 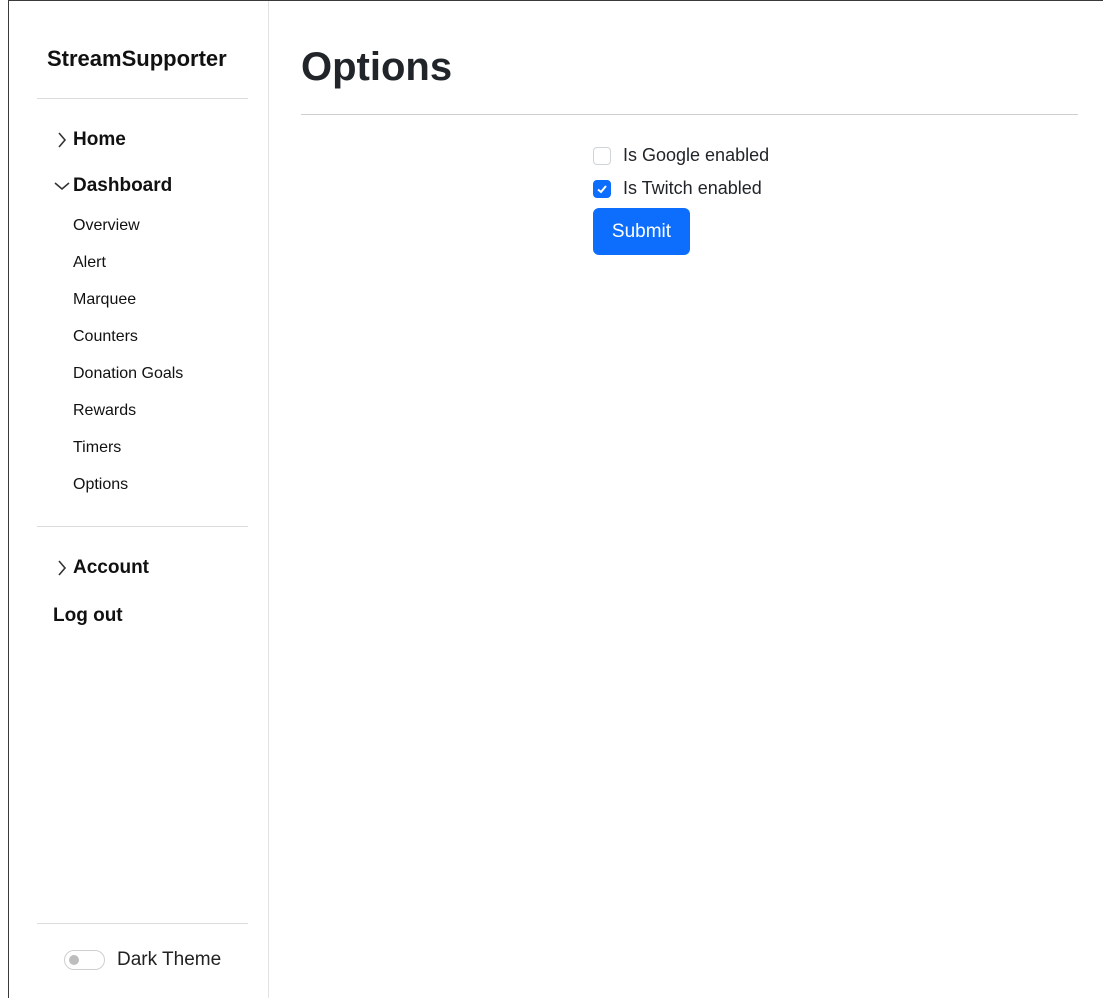 I want to click on chevron-down-icon, so click(x=62, y=186).